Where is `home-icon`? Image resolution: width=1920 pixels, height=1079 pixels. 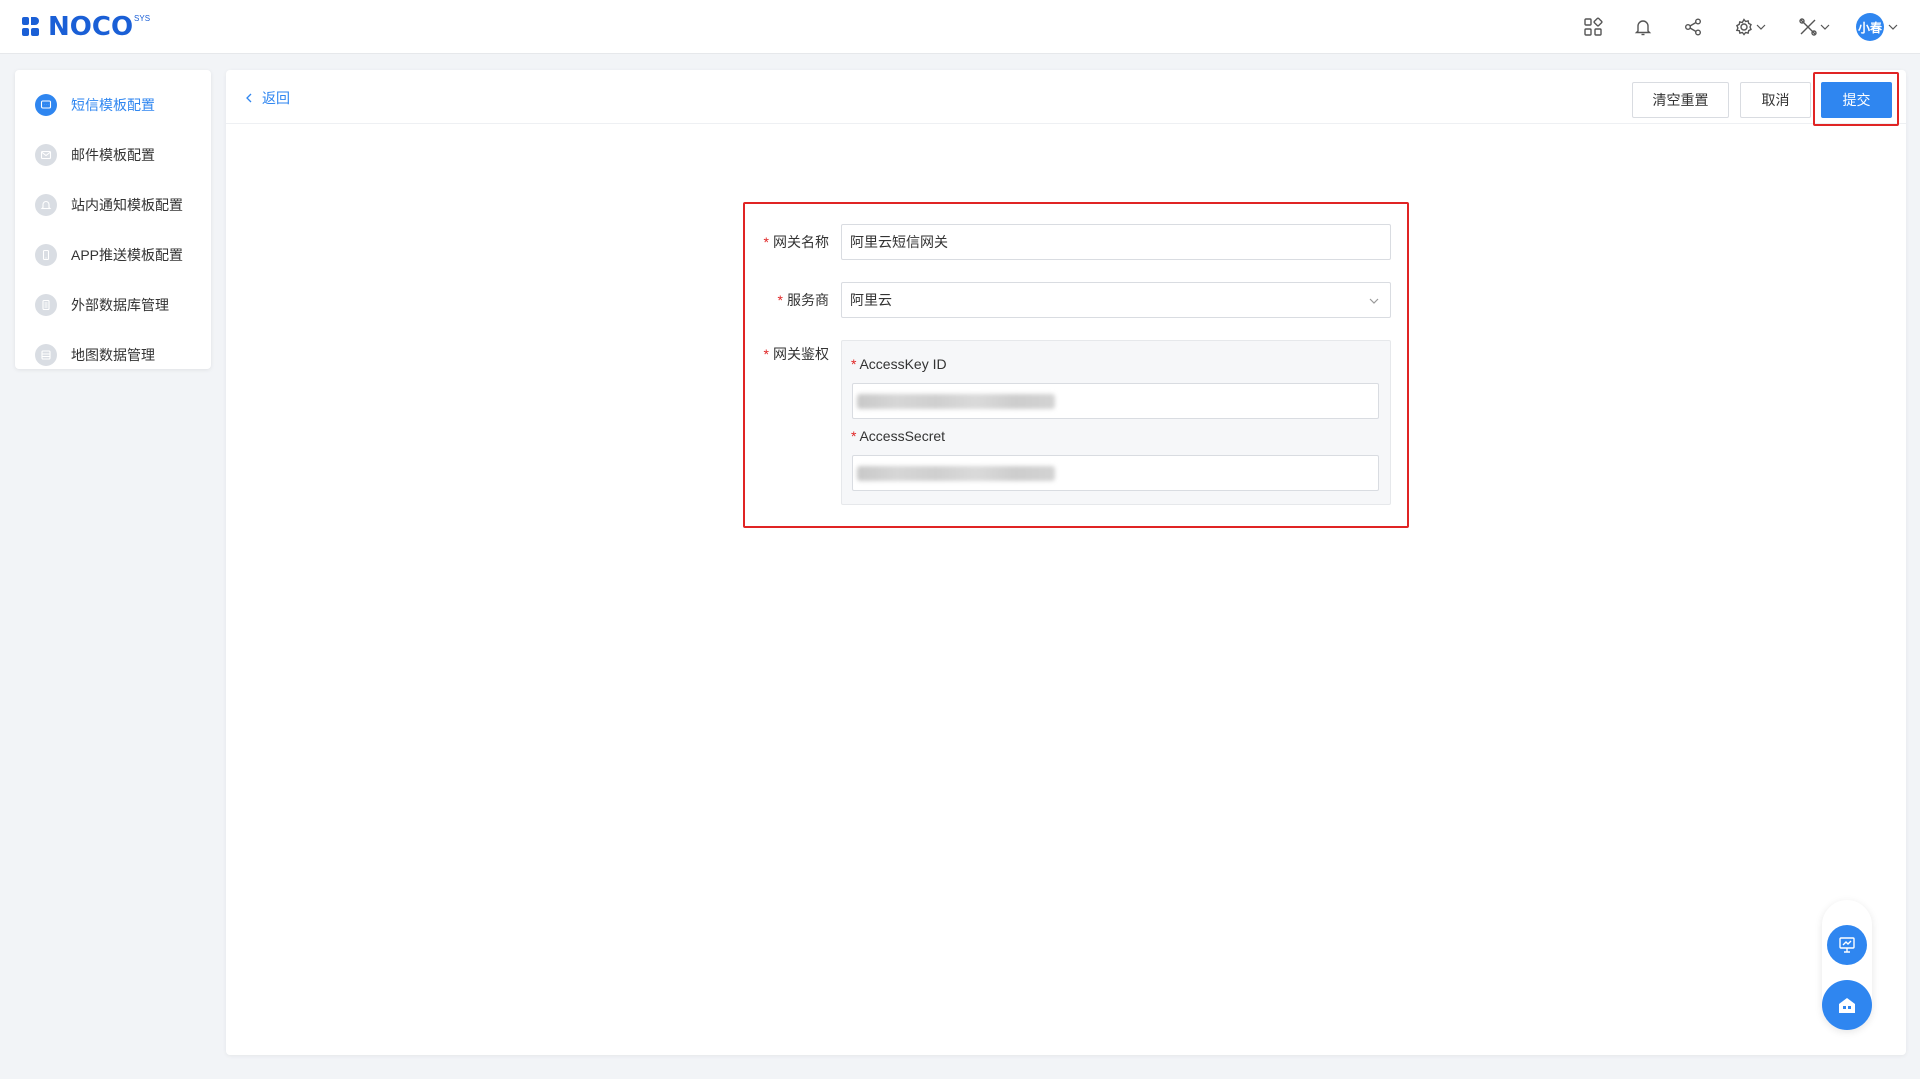 home-icon is located at coordinates (1847, 1005).